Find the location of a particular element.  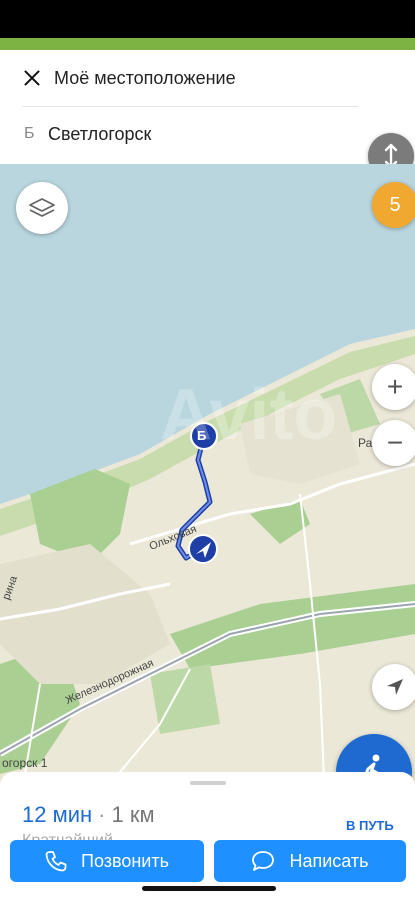

route-from-field: Моё местоположение is located at coordinates (145, 78).